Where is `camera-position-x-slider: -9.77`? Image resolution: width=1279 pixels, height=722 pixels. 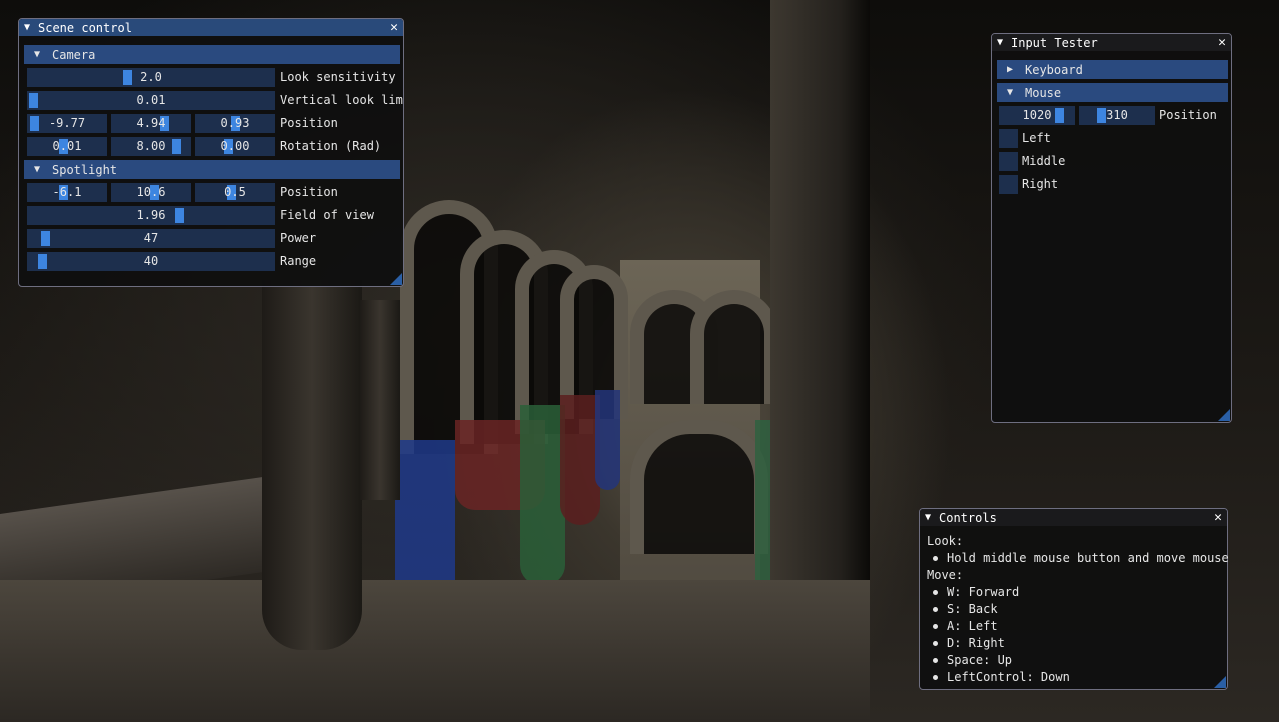
camera-position-x-slider: -9.77 is located at coordinates (67, 123).